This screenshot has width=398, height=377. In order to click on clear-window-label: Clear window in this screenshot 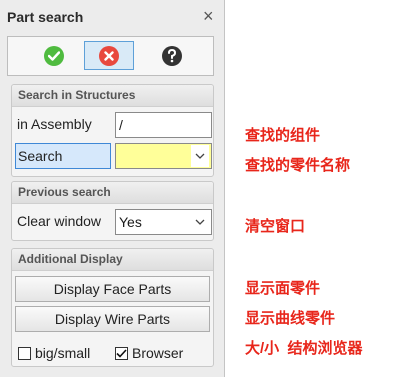, I will do `click(59, 221)`.